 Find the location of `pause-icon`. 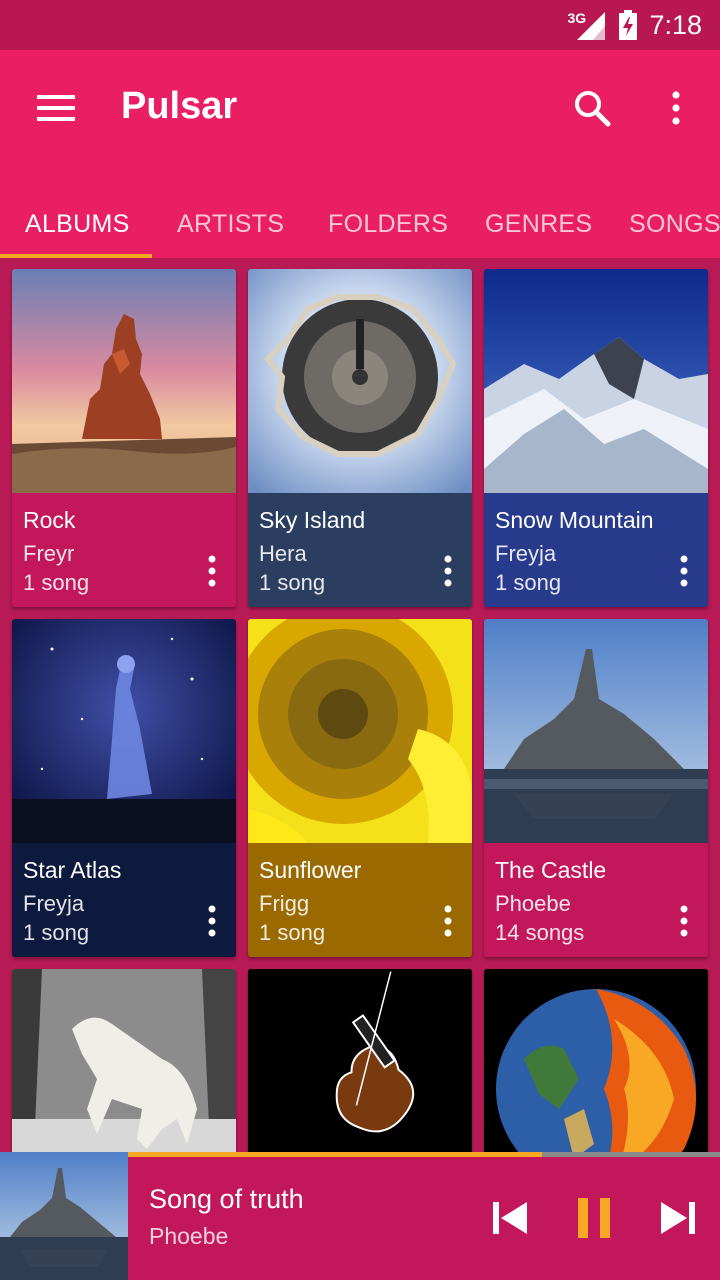

pause-icon is located at coordinates (594, 1218).